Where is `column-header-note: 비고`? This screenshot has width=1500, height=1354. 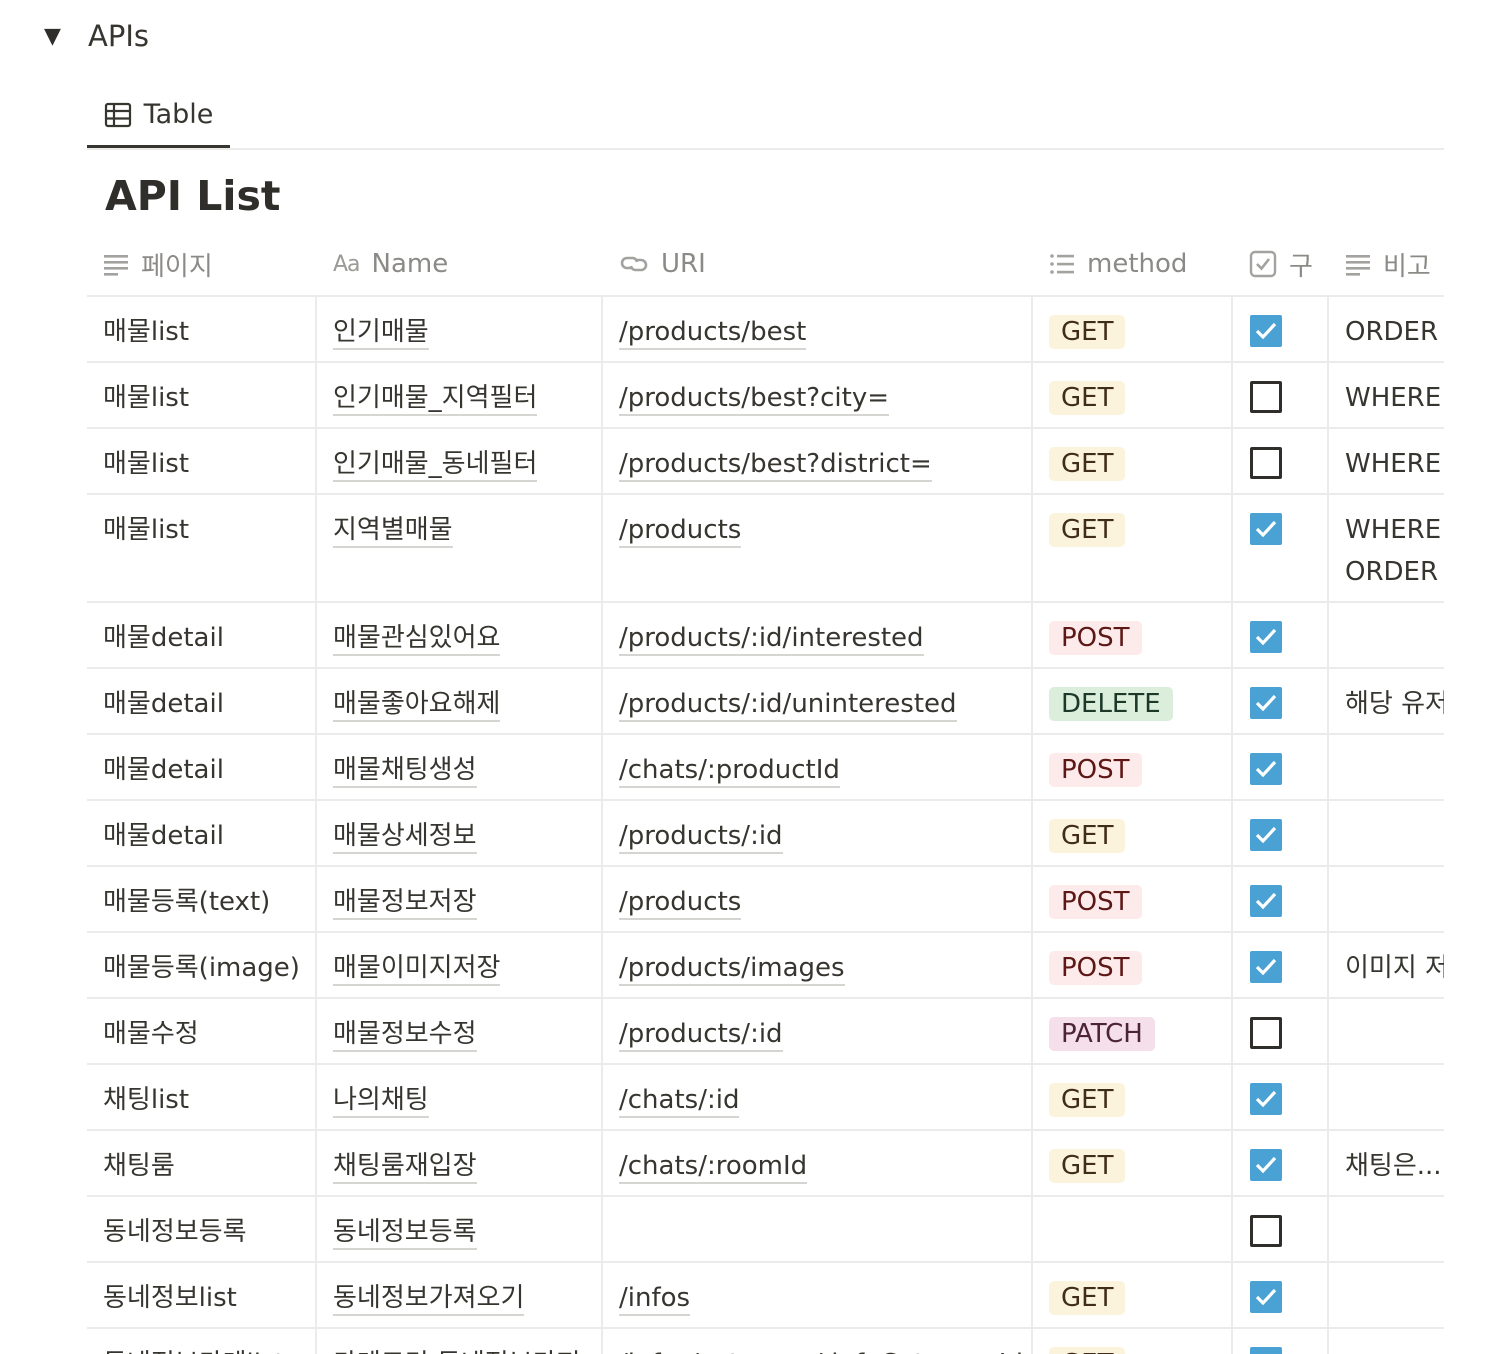 column-header-note: 비고 is located at coordinates (1386, 264).